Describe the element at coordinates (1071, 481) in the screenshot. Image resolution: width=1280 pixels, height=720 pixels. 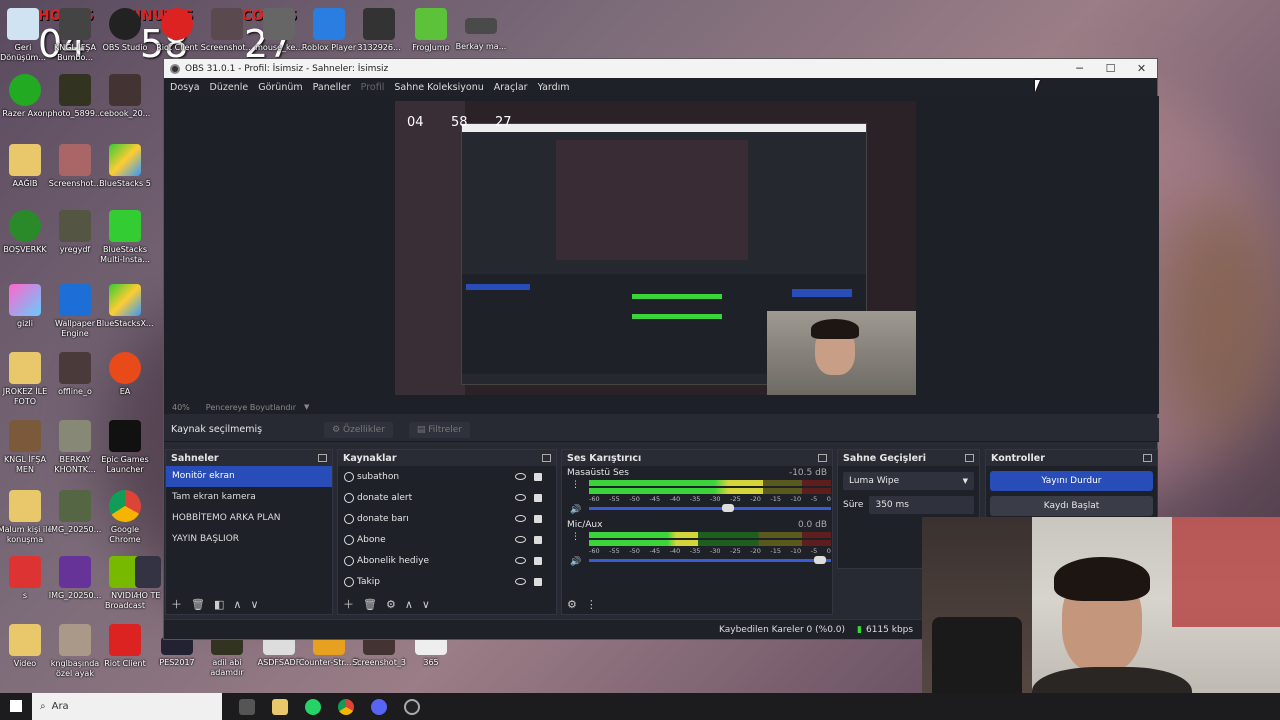
I see `stop-stream-button: Yayını Durdur` at that location.